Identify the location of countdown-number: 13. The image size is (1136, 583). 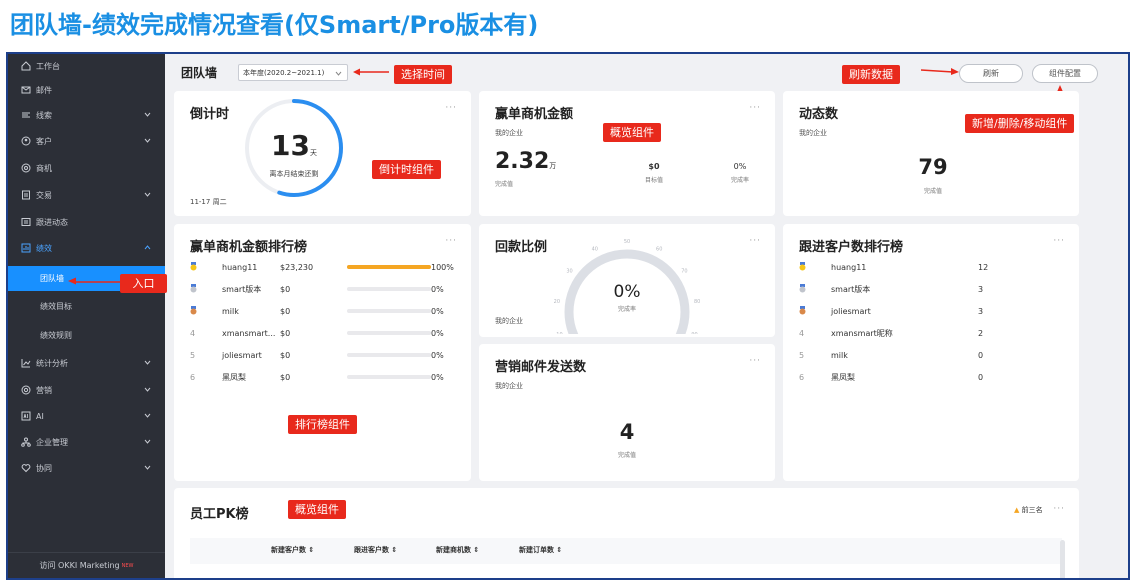
(290, 145).